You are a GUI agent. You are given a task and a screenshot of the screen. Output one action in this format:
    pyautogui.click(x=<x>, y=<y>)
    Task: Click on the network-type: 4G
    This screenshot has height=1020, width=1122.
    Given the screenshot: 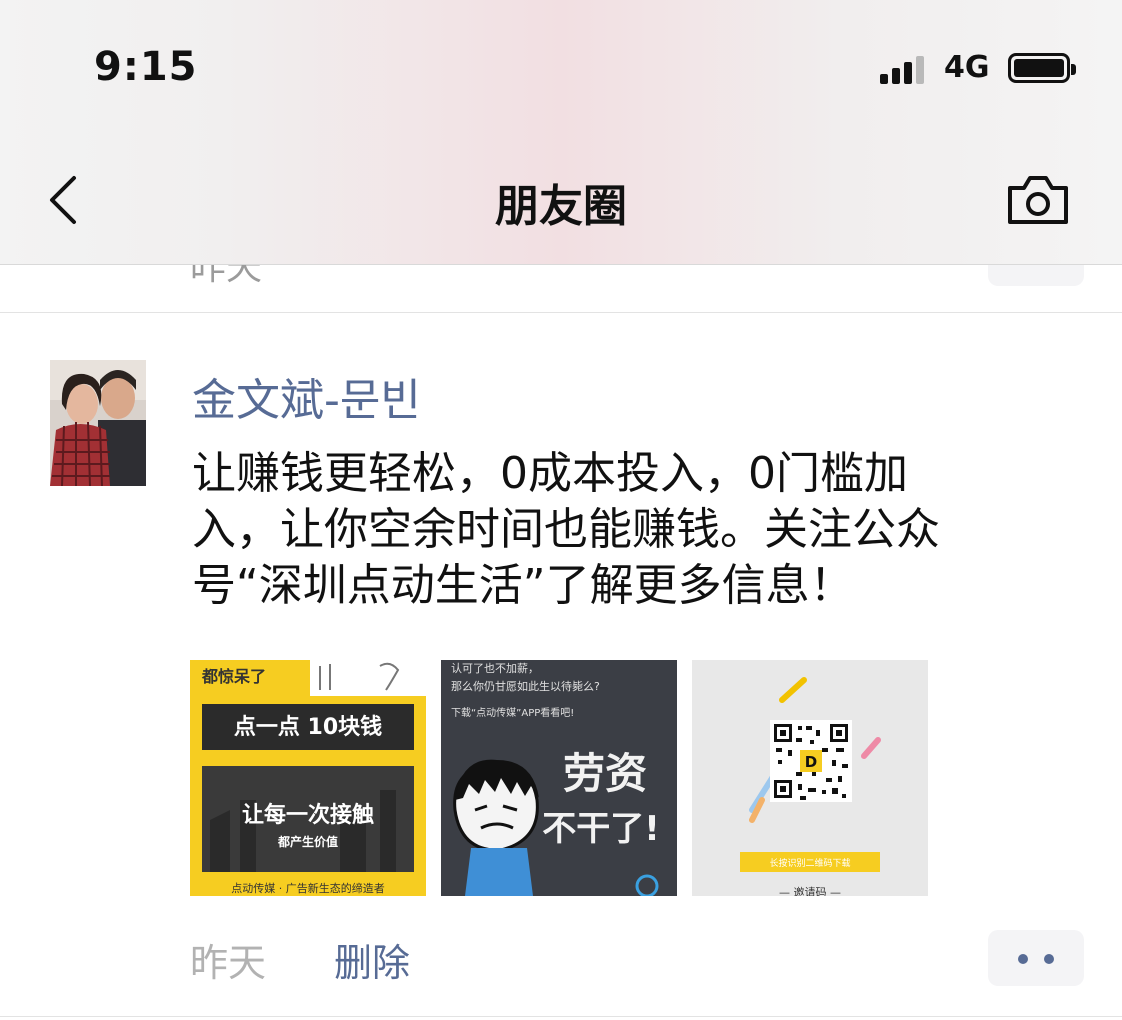 What is the action you would take?
    pyautogui.click(x=967, y=67)
    